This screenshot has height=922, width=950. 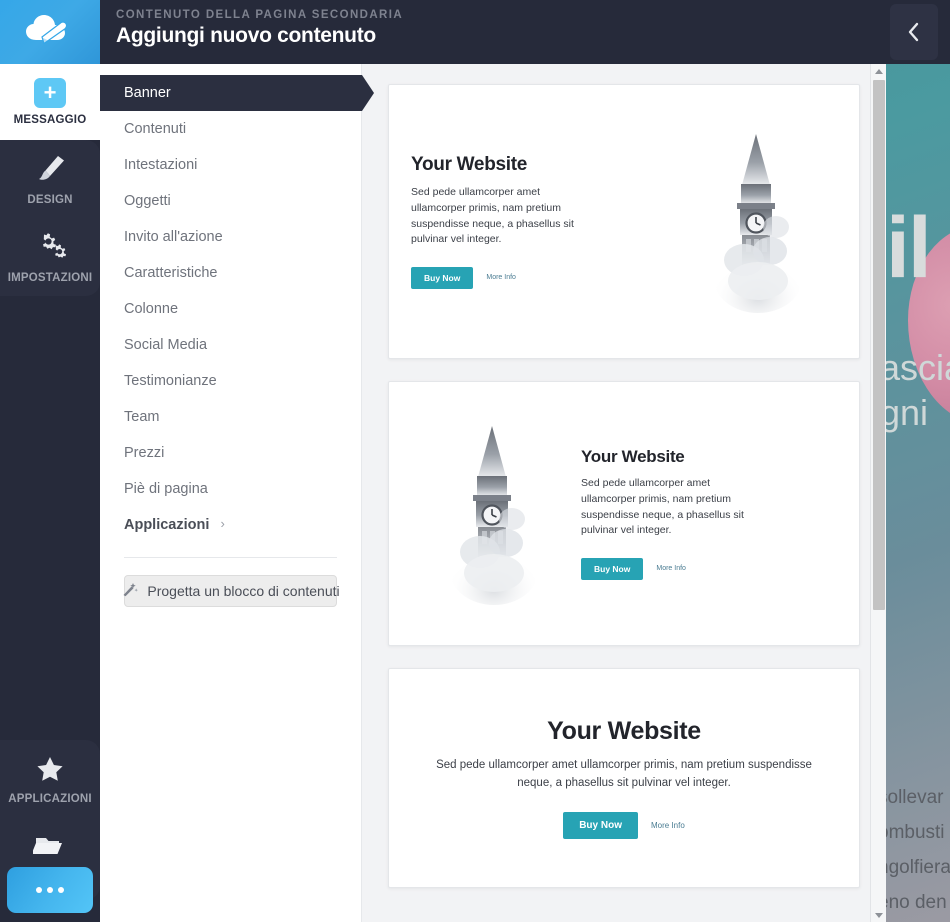 What do you see at coordinates (230, 273) in the screenshot?
I see `menu-item-caratteristiche: Caratteristiche` at bounding box center [230, 273].